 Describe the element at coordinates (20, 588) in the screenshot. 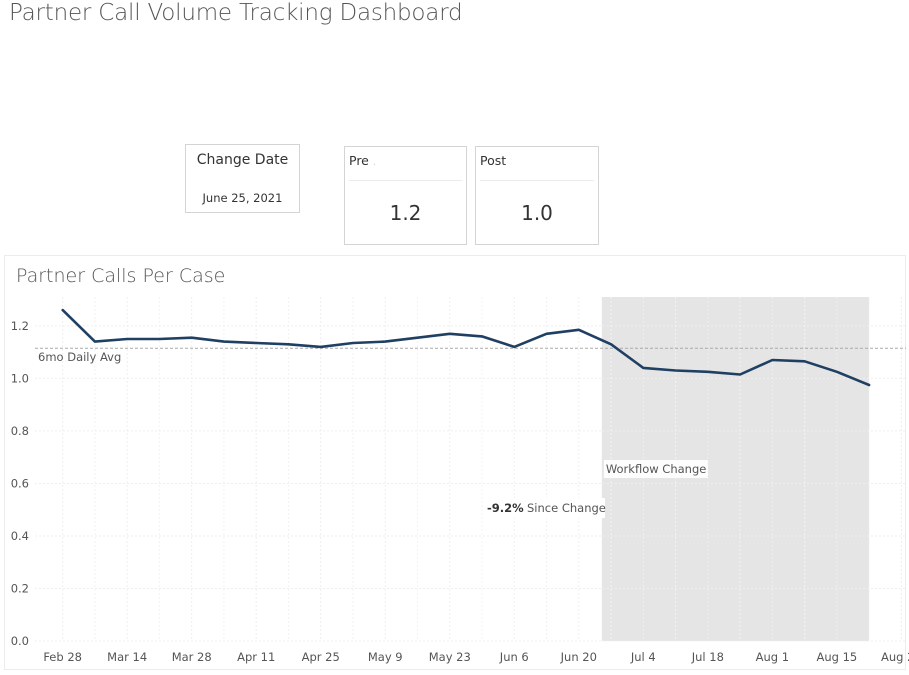

I see `y-tick-label: 0.2` at that location.